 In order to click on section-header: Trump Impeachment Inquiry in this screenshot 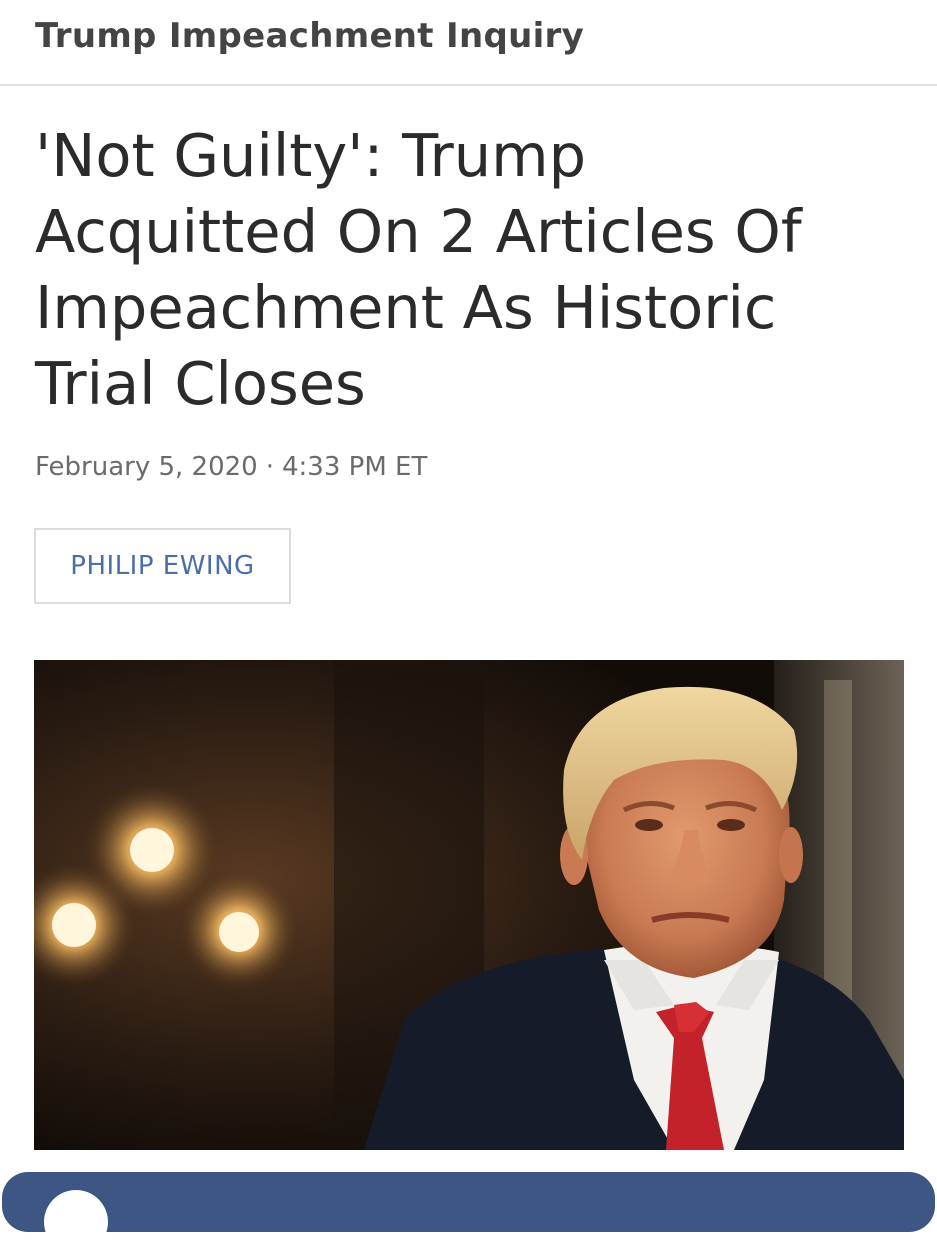, I will do `click(468, 43)`.